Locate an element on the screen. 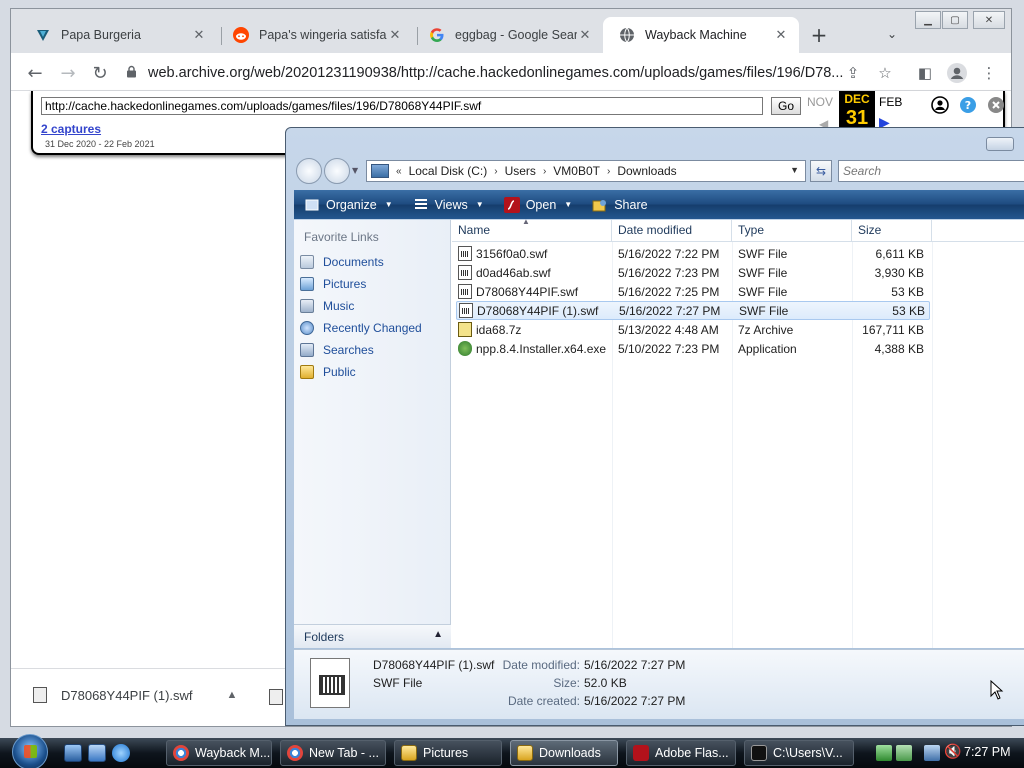  side-panel-icon: ◧ is located at coordinates (925, 73).